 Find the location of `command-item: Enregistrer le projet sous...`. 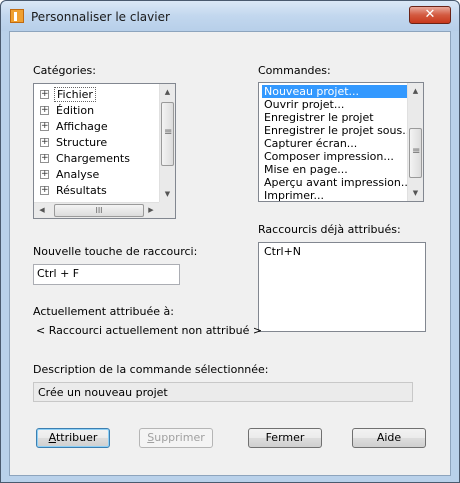

command-item: Enregistrer le projet sous... is located at coordinates (338, 130).